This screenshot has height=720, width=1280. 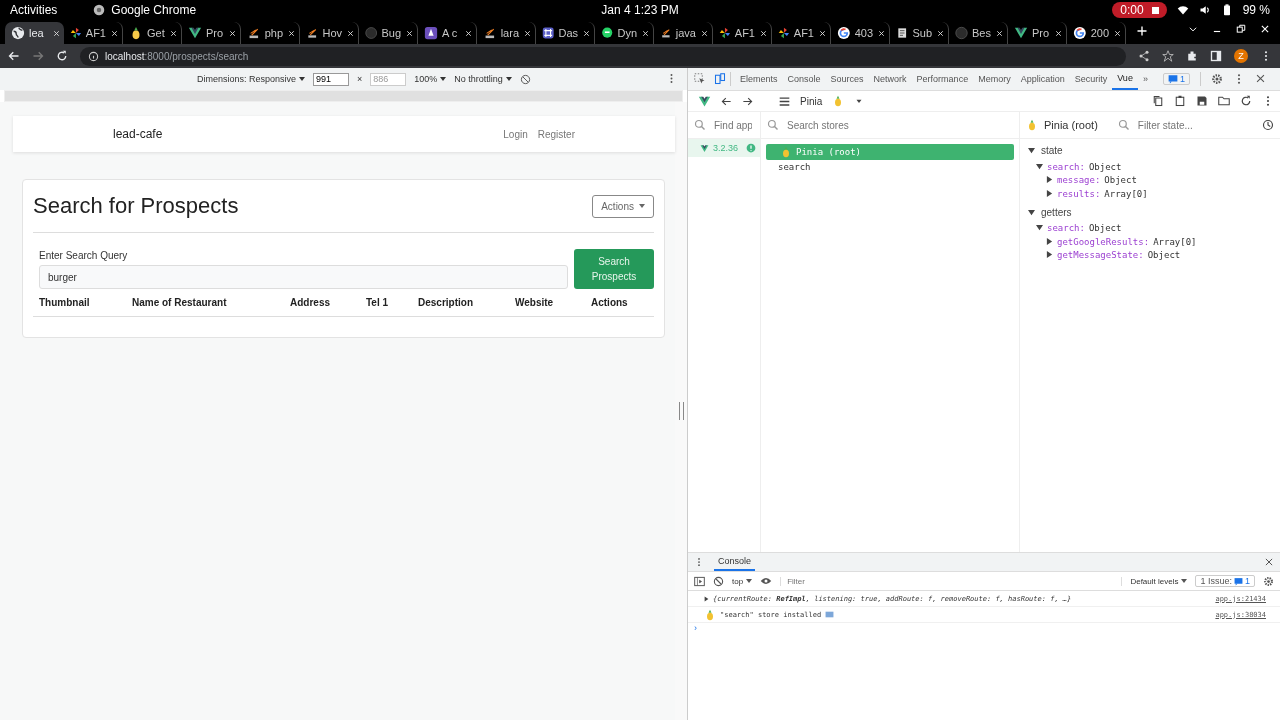 What do you see at coordinates (718, 581) in the screenshot?
I see `clear-icon` at bounding box center [718, 581].